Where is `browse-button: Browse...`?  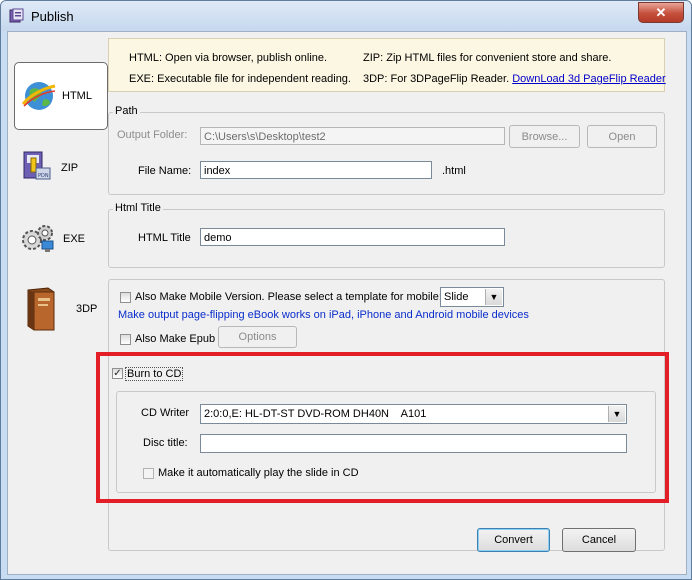
browse-button: Browse... is located at coordinates (544, 136).